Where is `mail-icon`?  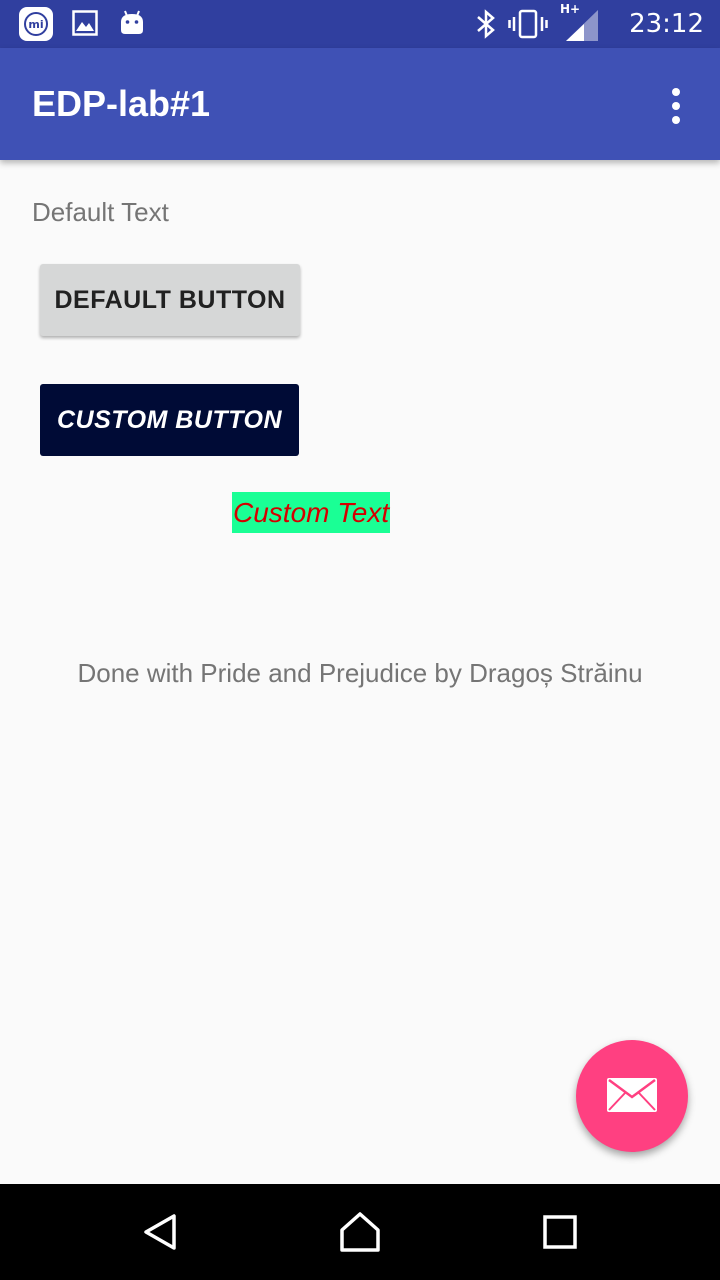 mail-icon is located at coordinates (632, 1096).